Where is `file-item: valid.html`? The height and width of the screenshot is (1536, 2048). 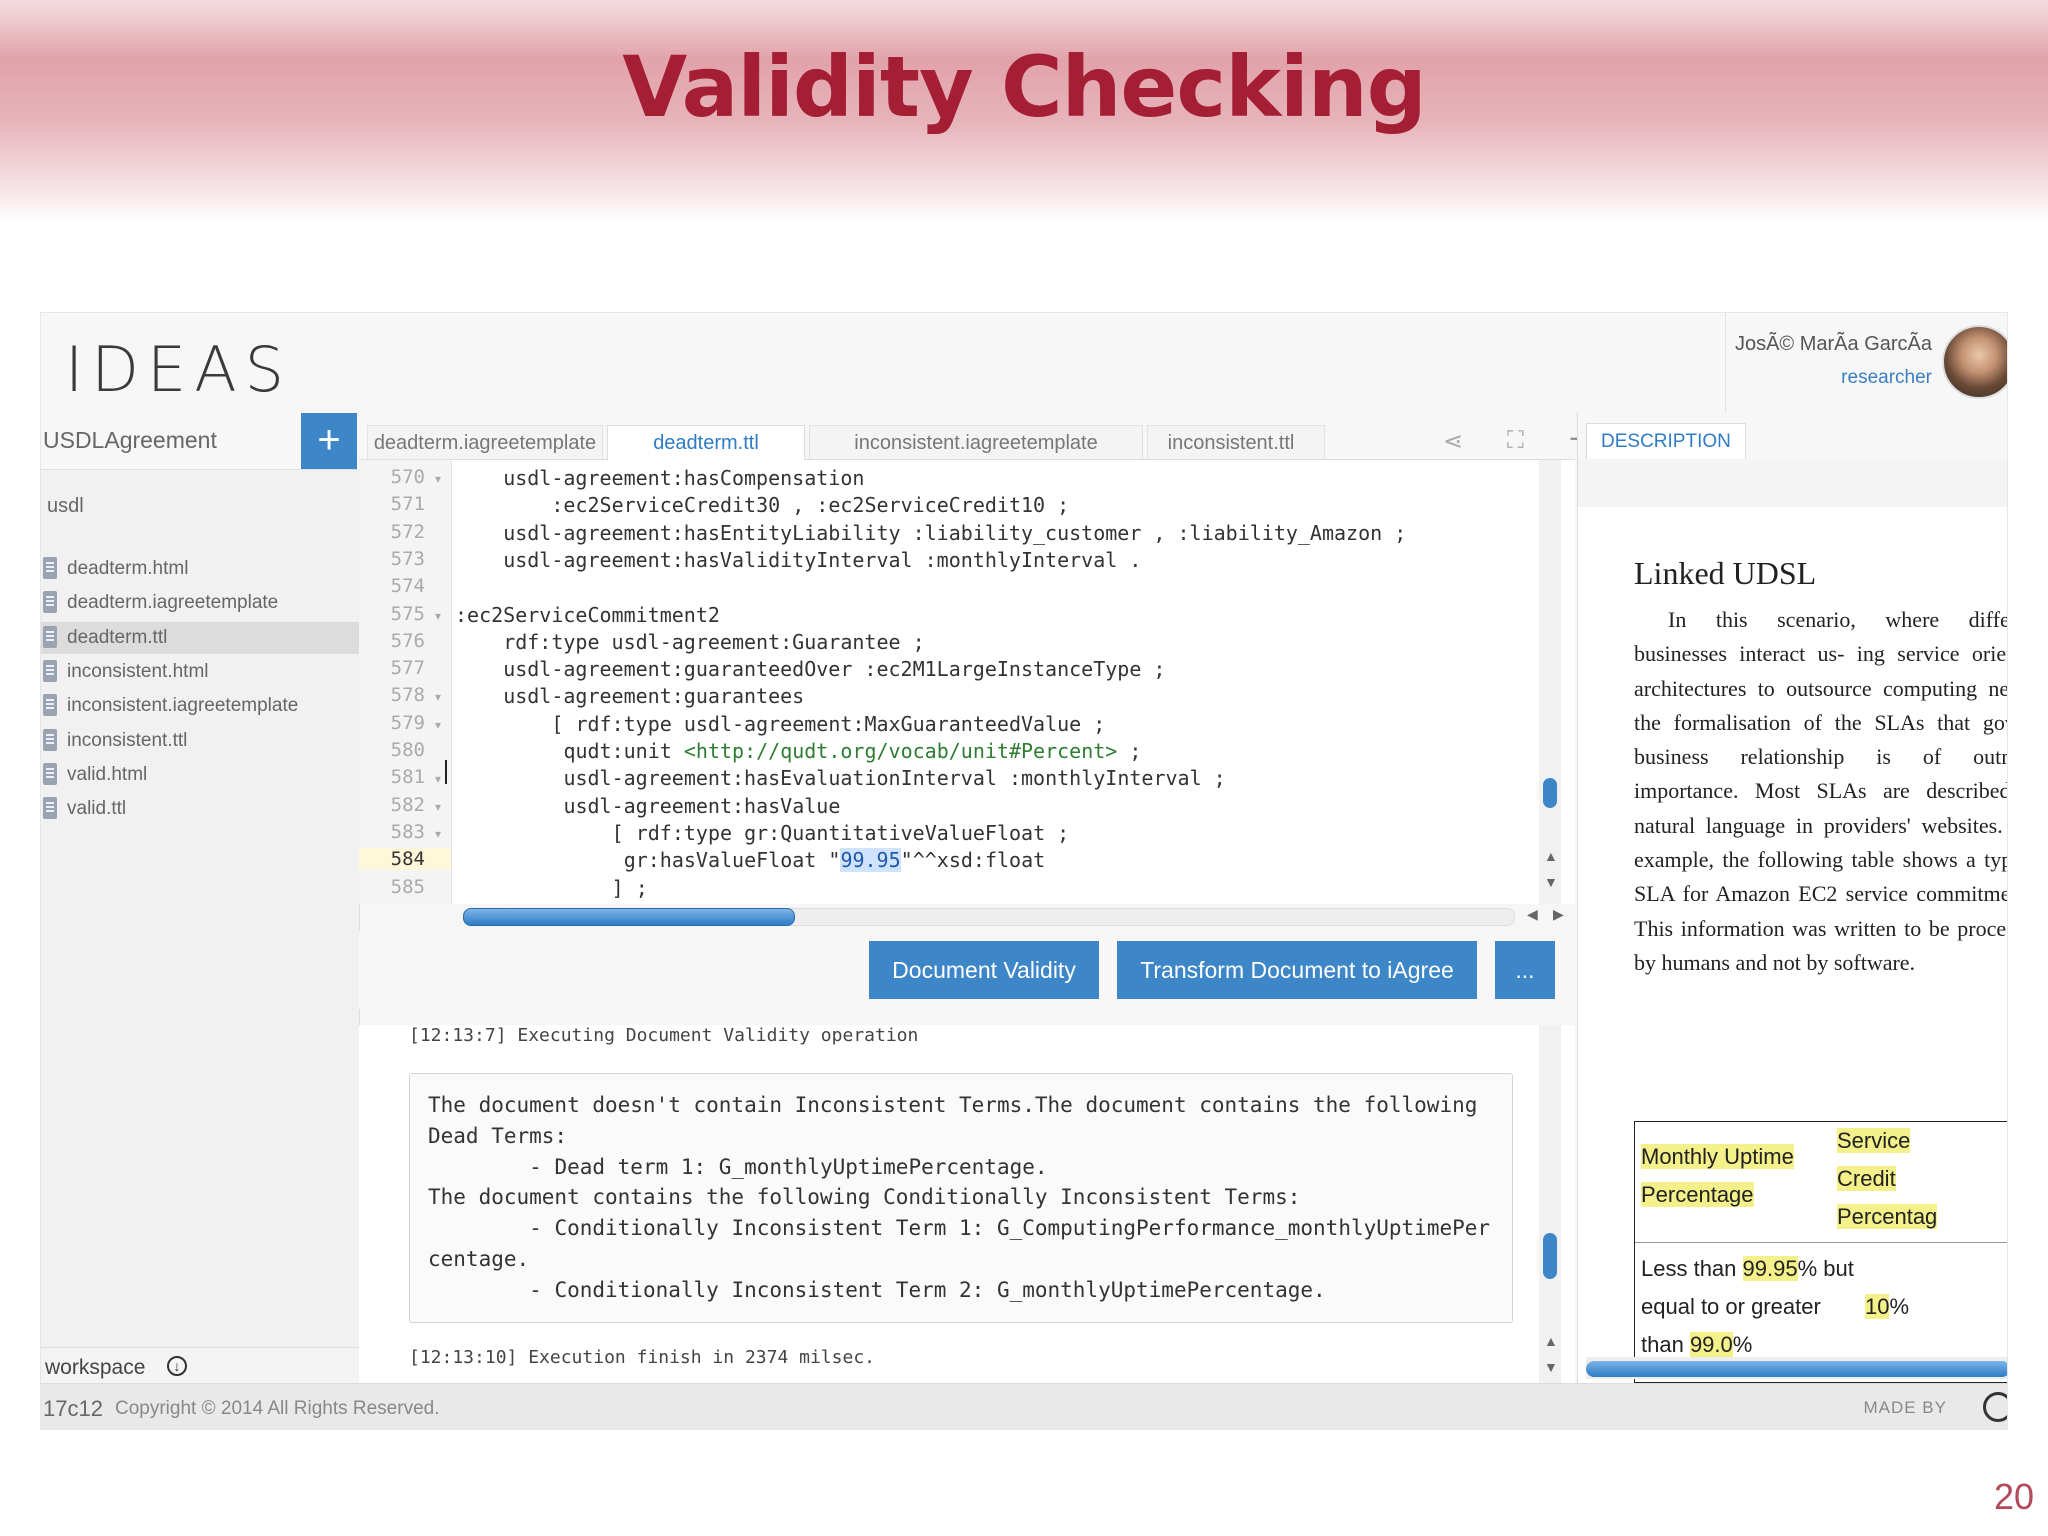 file-item: valid.html is located at coordinates (200, 775).